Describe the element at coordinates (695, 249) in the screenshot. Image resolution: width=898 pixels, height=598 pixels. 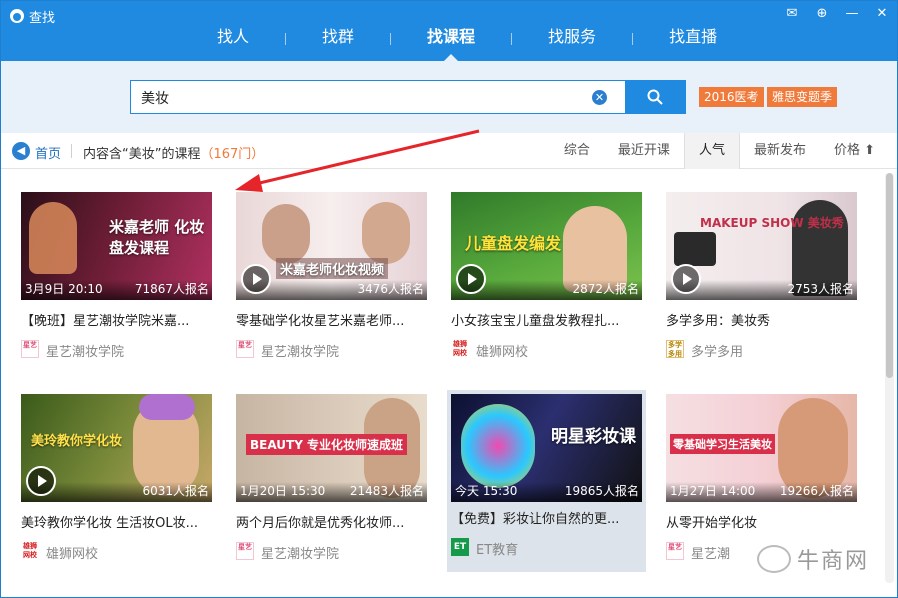
I see `palette-figure` at that location.